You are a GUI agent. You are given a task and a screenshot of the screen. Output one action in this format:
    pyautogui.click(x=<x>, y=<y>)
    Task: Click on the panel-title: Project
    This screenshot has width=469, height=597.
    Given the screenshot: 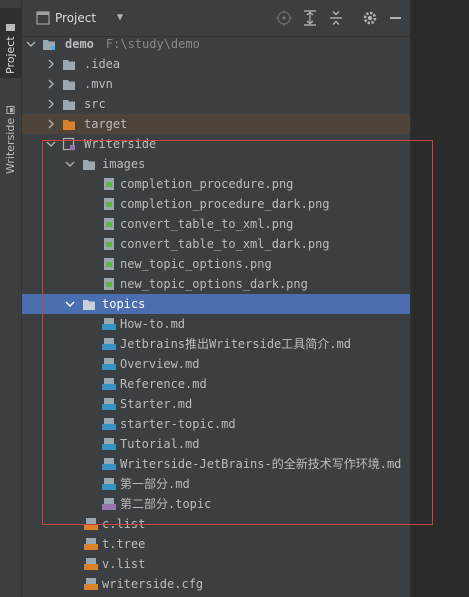 What is the action you would take?
    pyautogui.click(x=76, y=18)
    